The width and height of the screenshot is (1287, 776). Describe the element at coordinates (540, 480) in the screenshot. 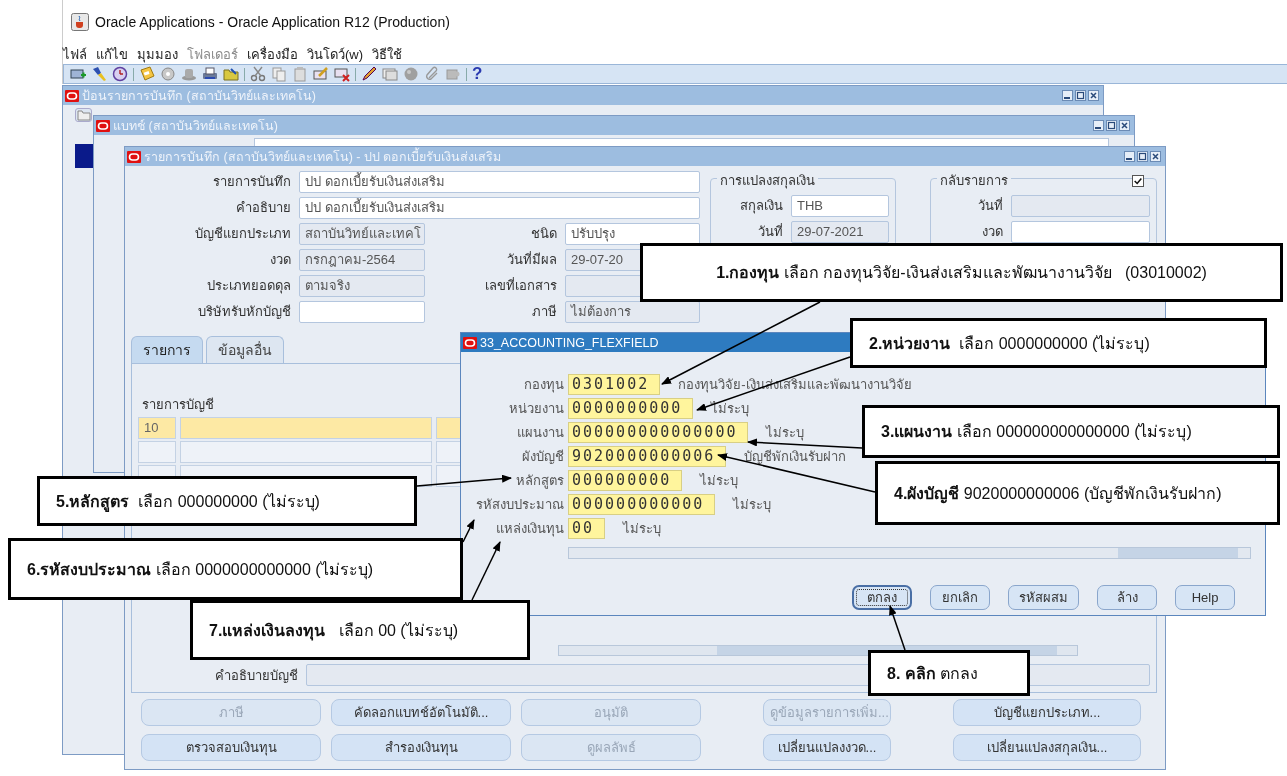

I see `field-label: หลักสูตร` at that location.